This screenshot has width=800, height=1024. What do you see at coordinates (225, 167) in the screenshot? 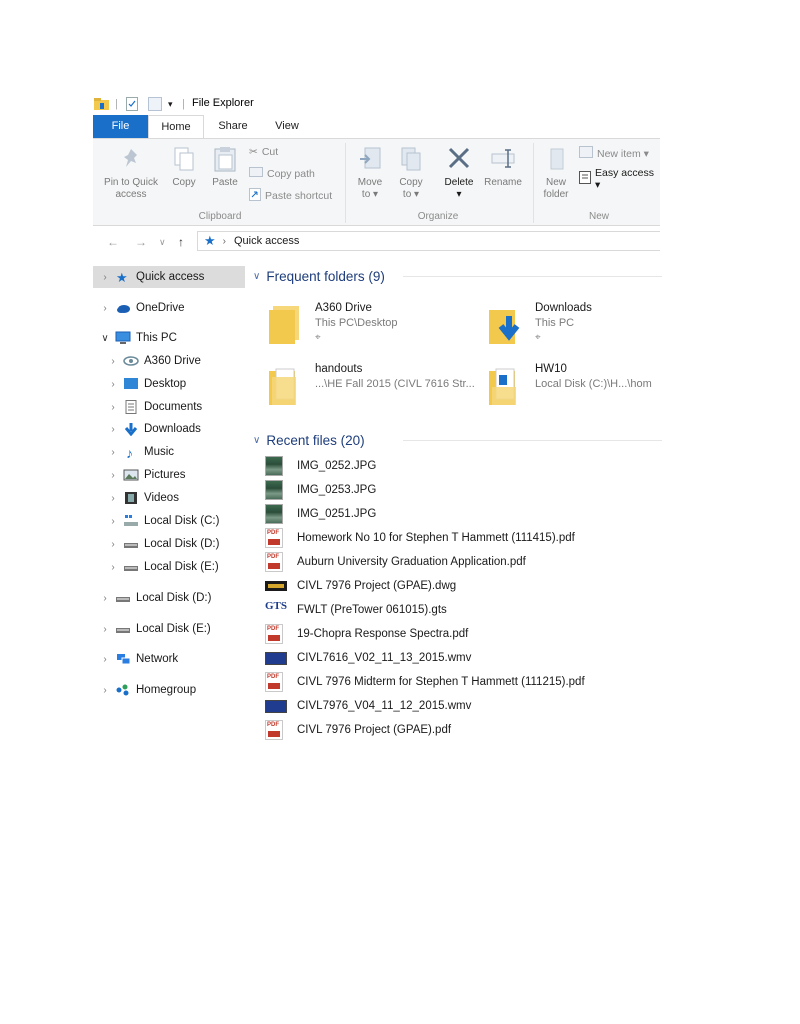
I see `paste-button: Paste` at bounding box center [225, 167].